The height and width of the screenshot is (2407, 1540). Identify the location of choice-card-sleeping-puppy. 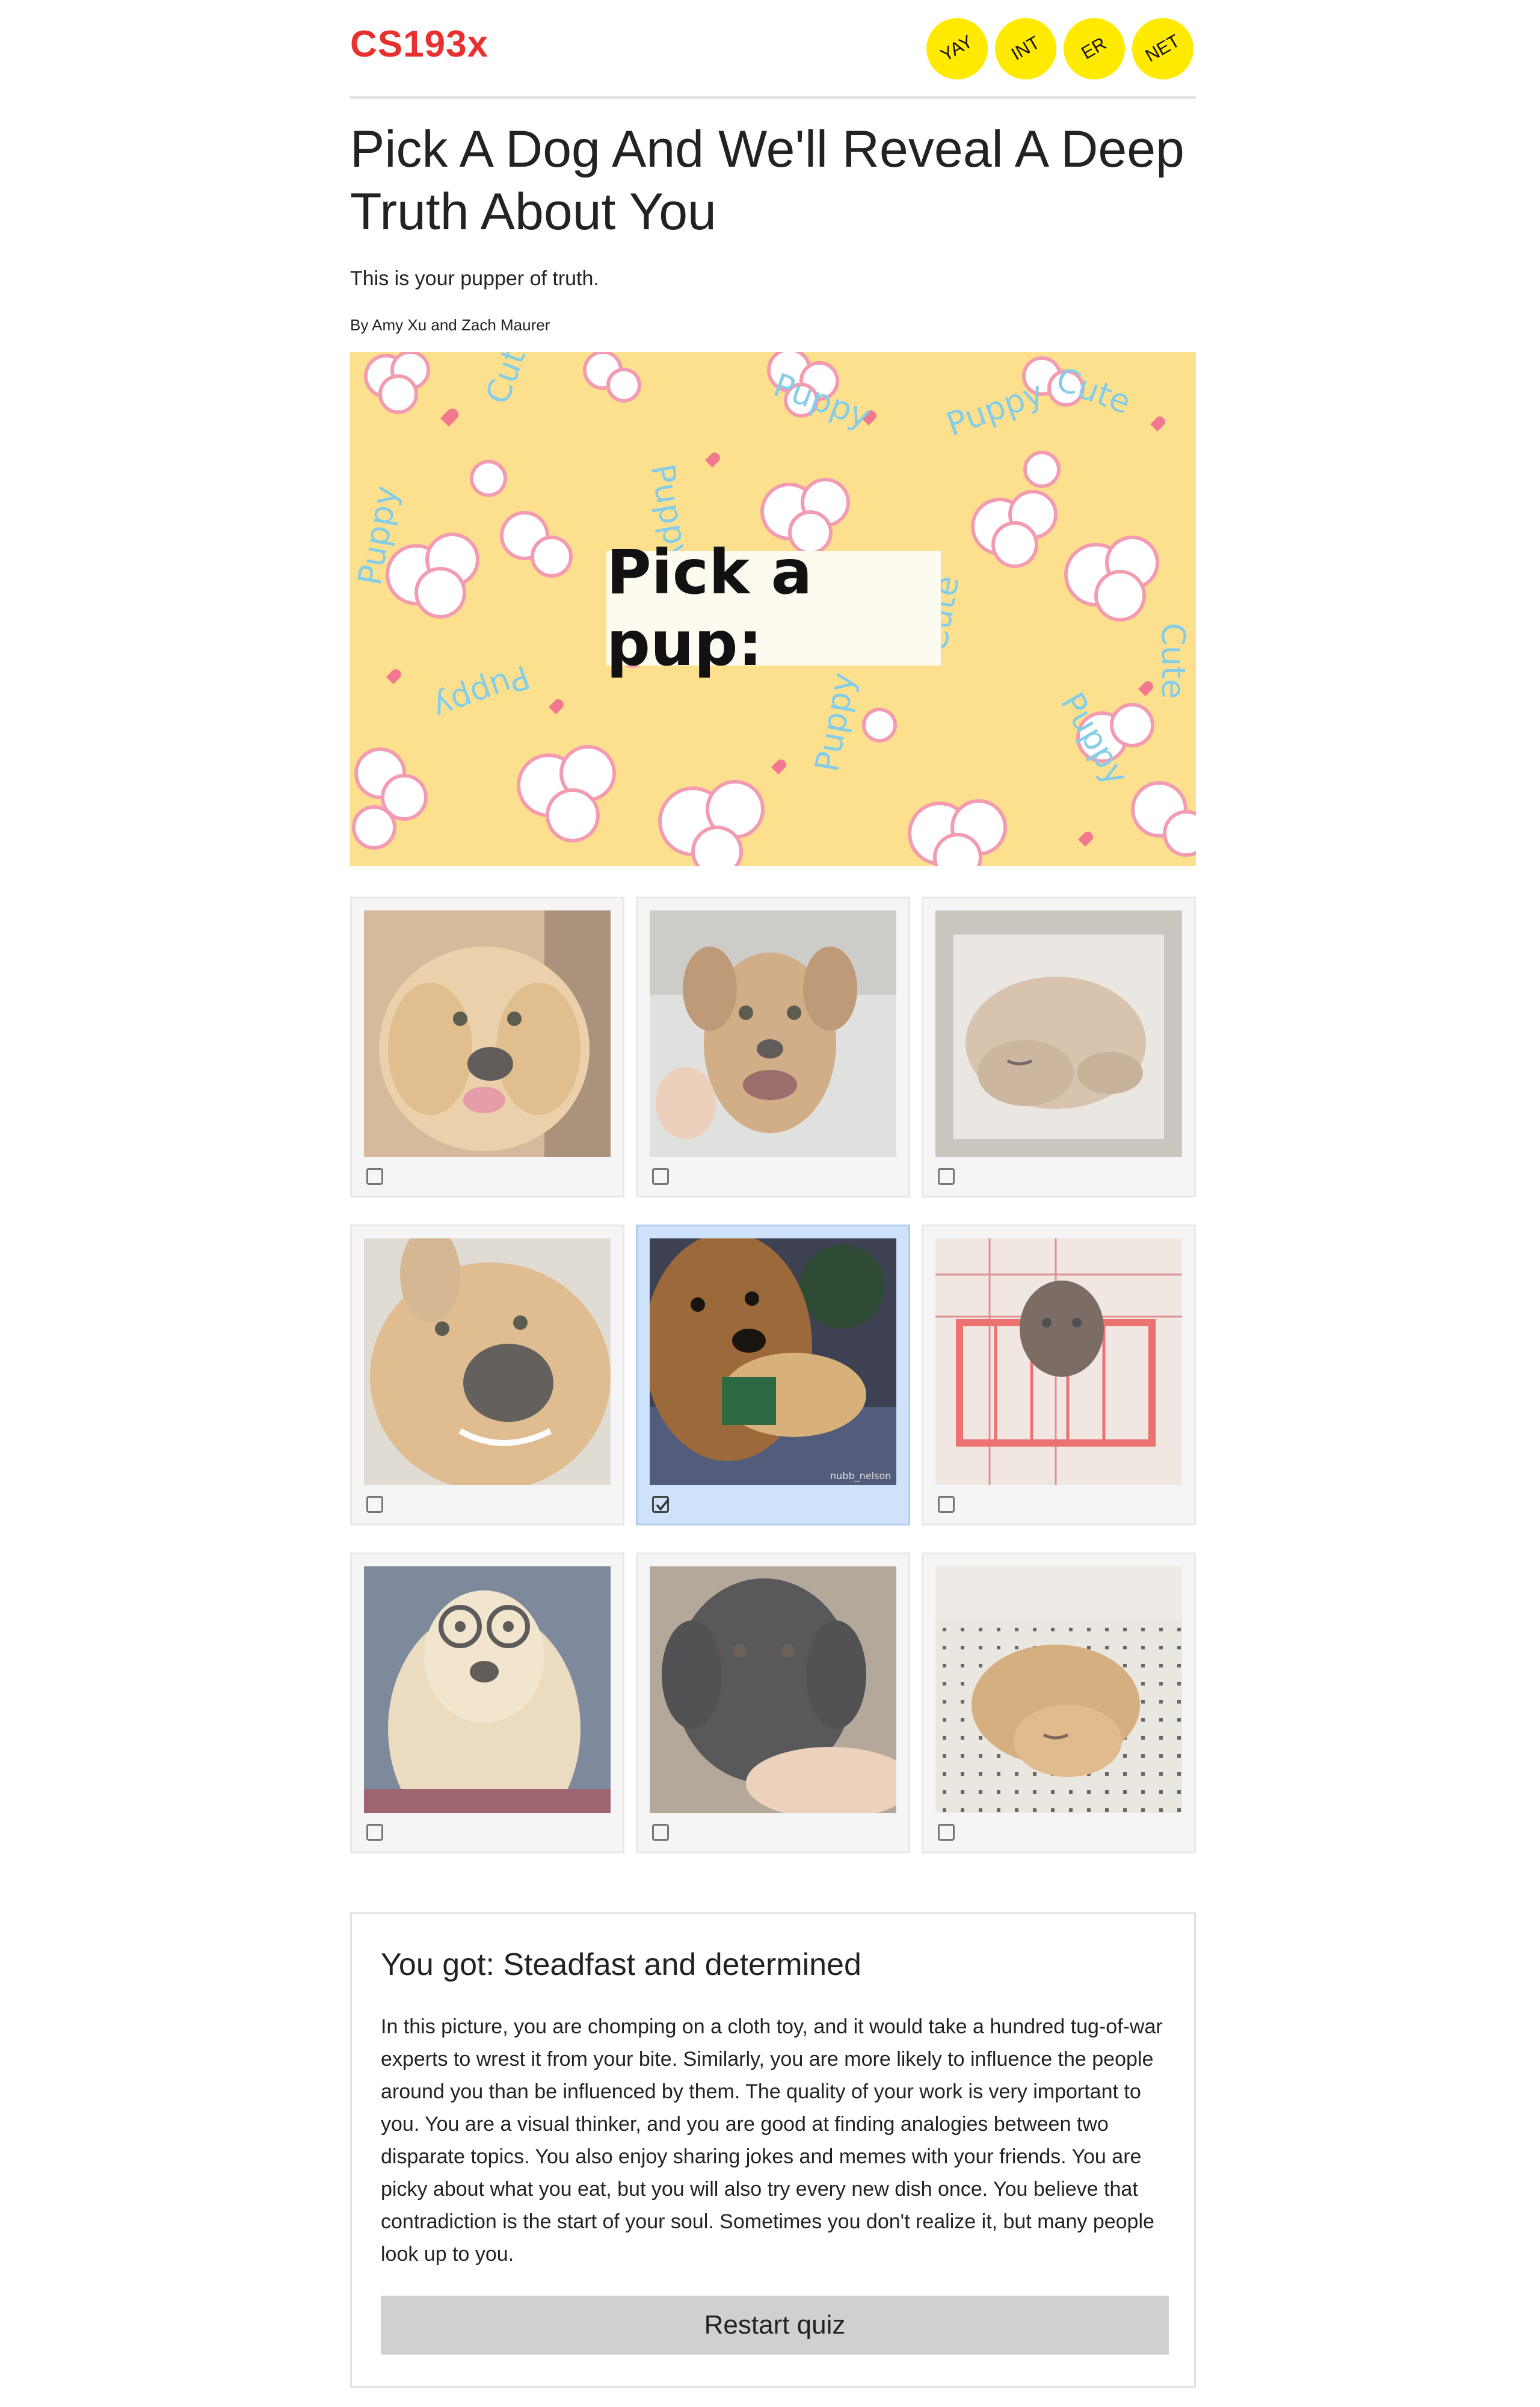
(1059, 1047).